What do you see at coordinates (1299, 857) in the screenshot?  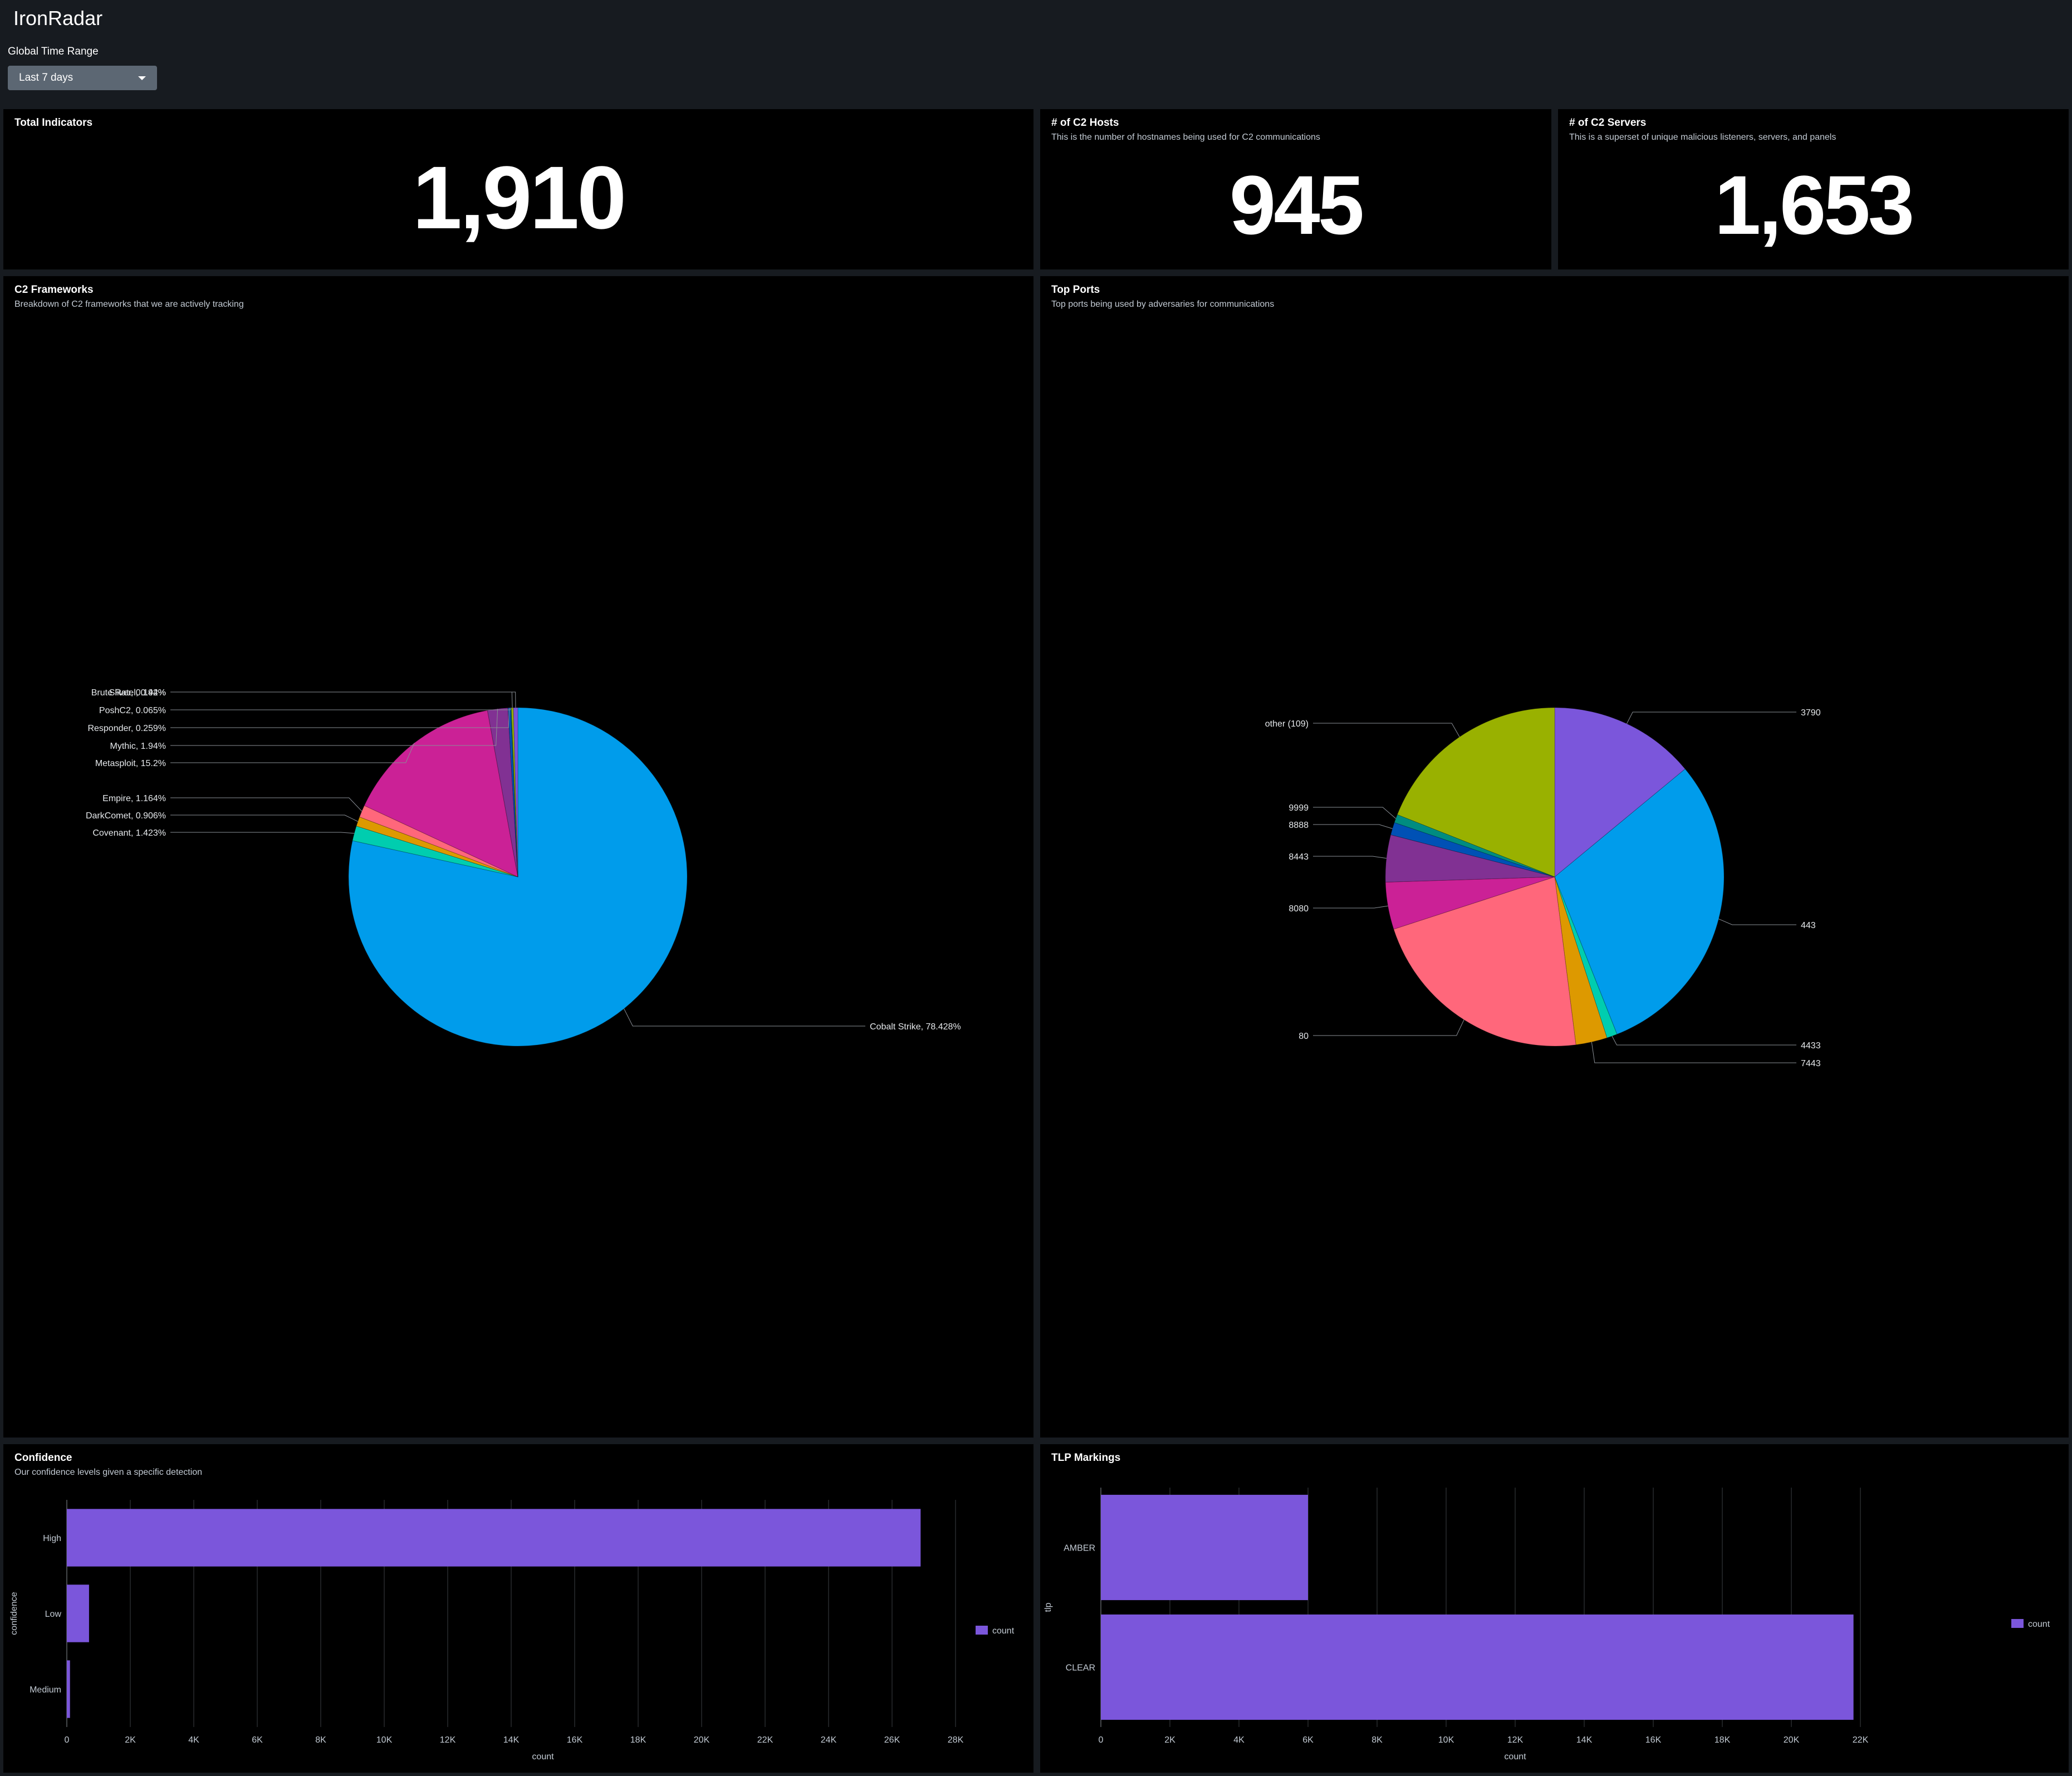 I see `pie-slice-label: 8443` at bounding box center [1299, 857].